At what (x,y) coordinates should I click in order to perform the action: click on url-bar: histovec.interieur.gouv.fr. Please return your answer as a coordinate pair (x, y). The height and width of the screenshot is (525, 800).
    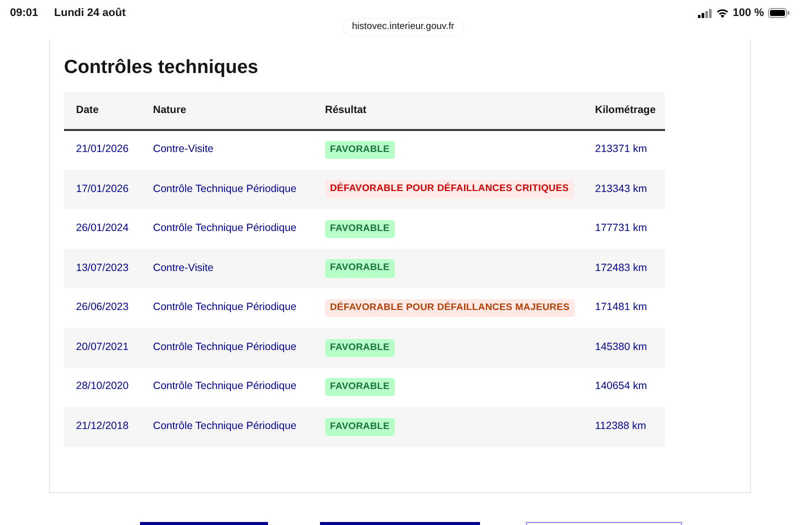
    Looking at the image, I should click on (403, 27).